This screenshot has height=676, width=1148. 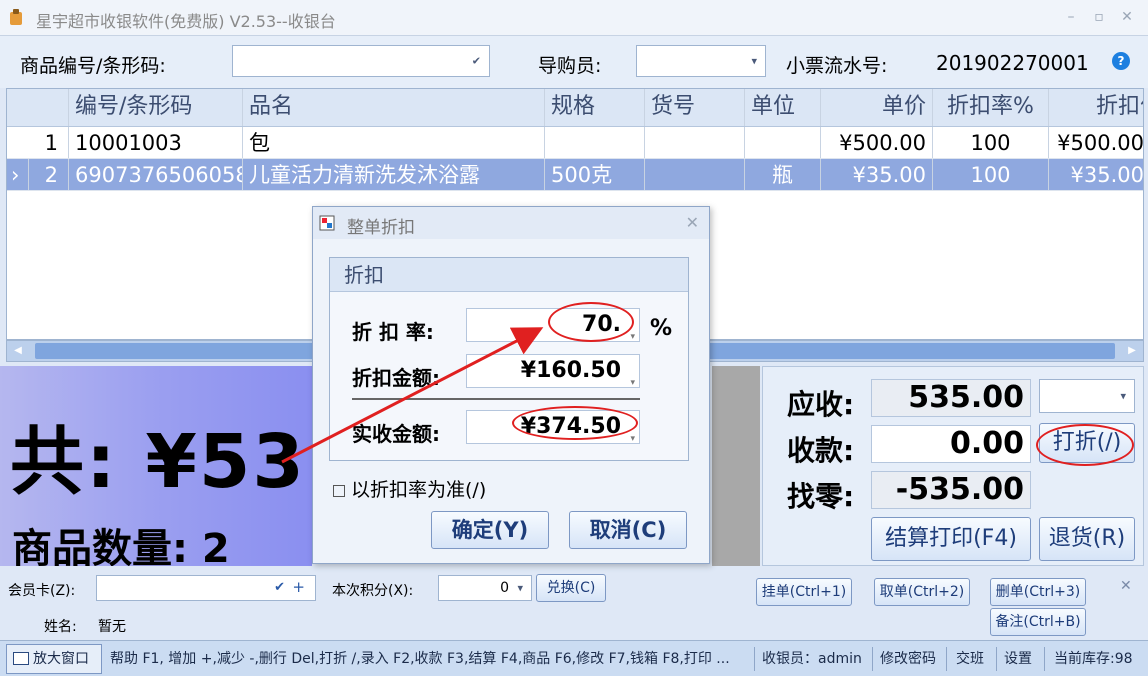 What do you see at coordinates (1121, 61) in the screenshot?
I see `help-icon: ?` at bounding box center [1121, 61].